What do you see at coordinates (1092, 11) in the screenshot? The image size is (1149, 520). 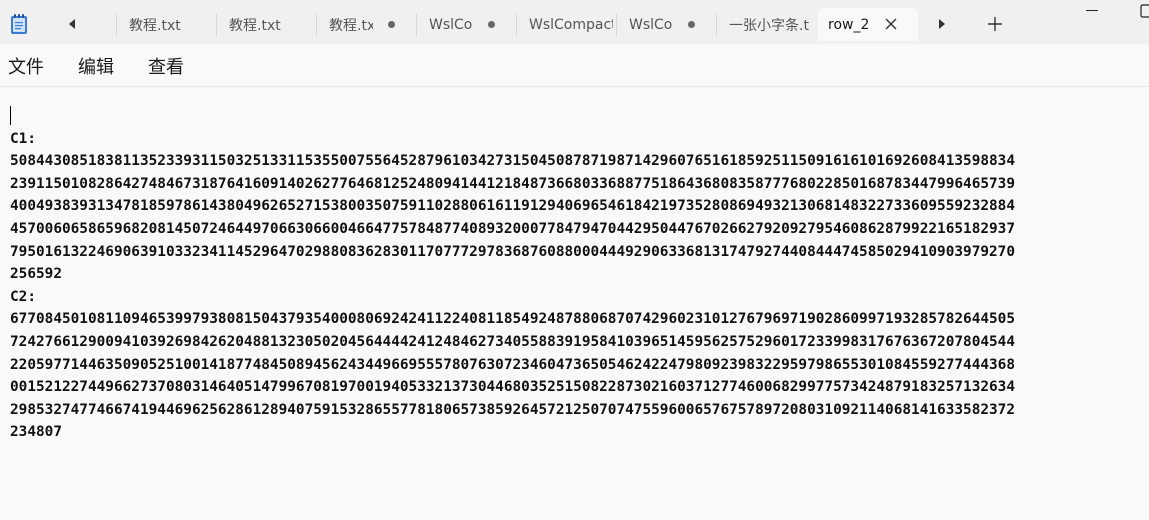 I see `minimize-icon` at bounding box center [1092, 11].